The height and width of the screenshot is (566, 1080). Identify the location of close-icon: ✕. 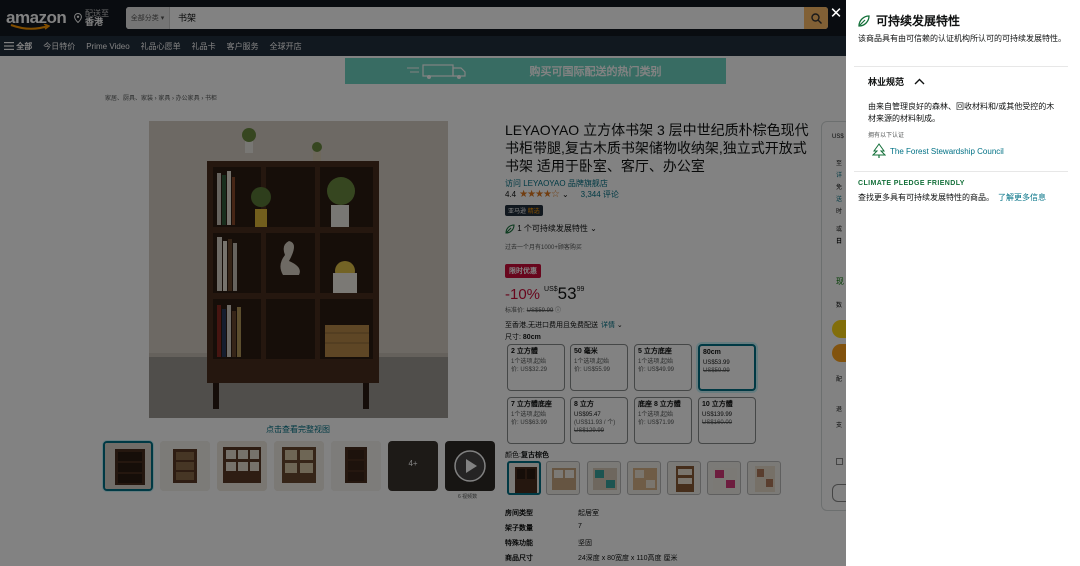
(836, 13).